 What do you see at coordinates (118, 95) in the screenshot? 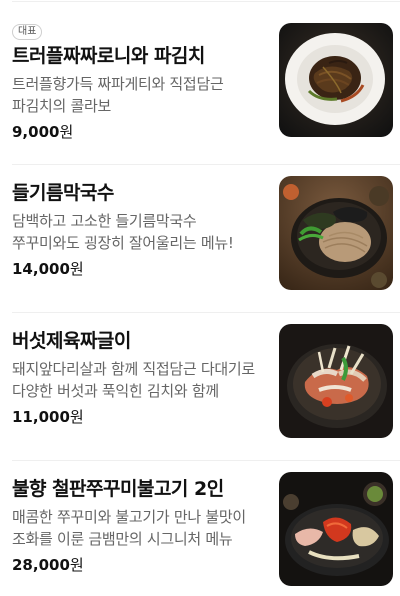
I see `menu-item-description: 트러플향가득 짜파게티와 직접담근 파김치의 콜라보` at bounding box center [118, 95].